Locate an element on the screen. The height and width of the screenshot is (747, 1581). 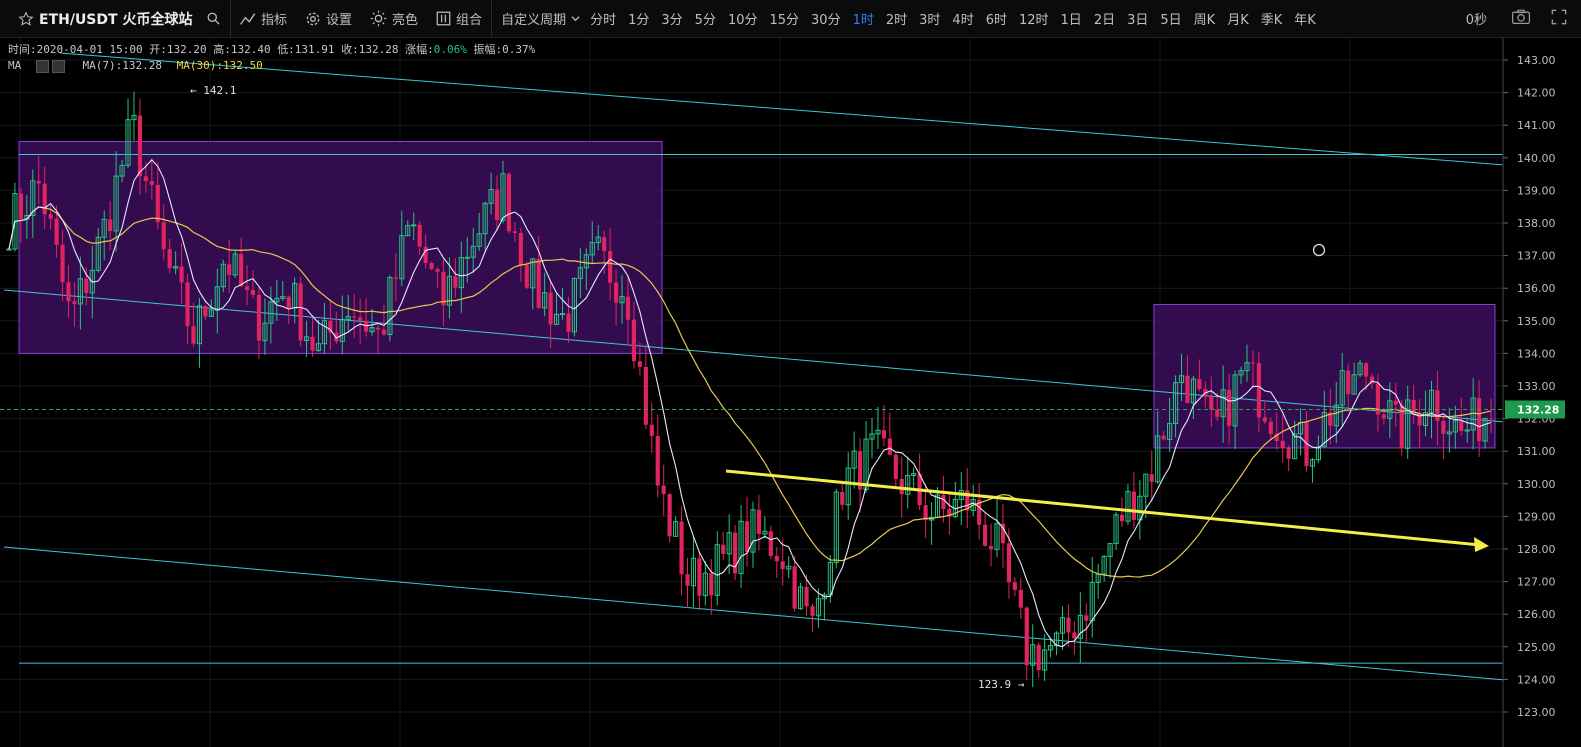
period-tab: 1时 is located at coordinates (863, 18).